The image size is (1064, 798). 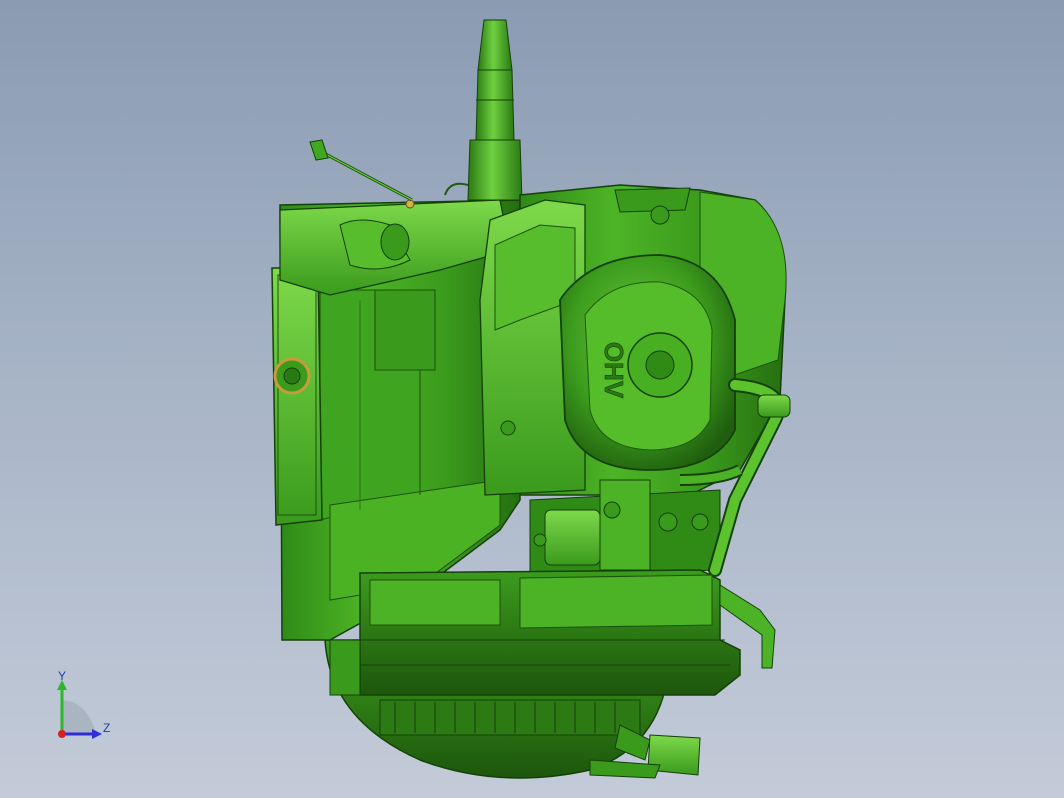 What do you see at coordinates (106, 728) in the screenshot?
I see `z-axis-label: Z` at bounding box center [106, 728].